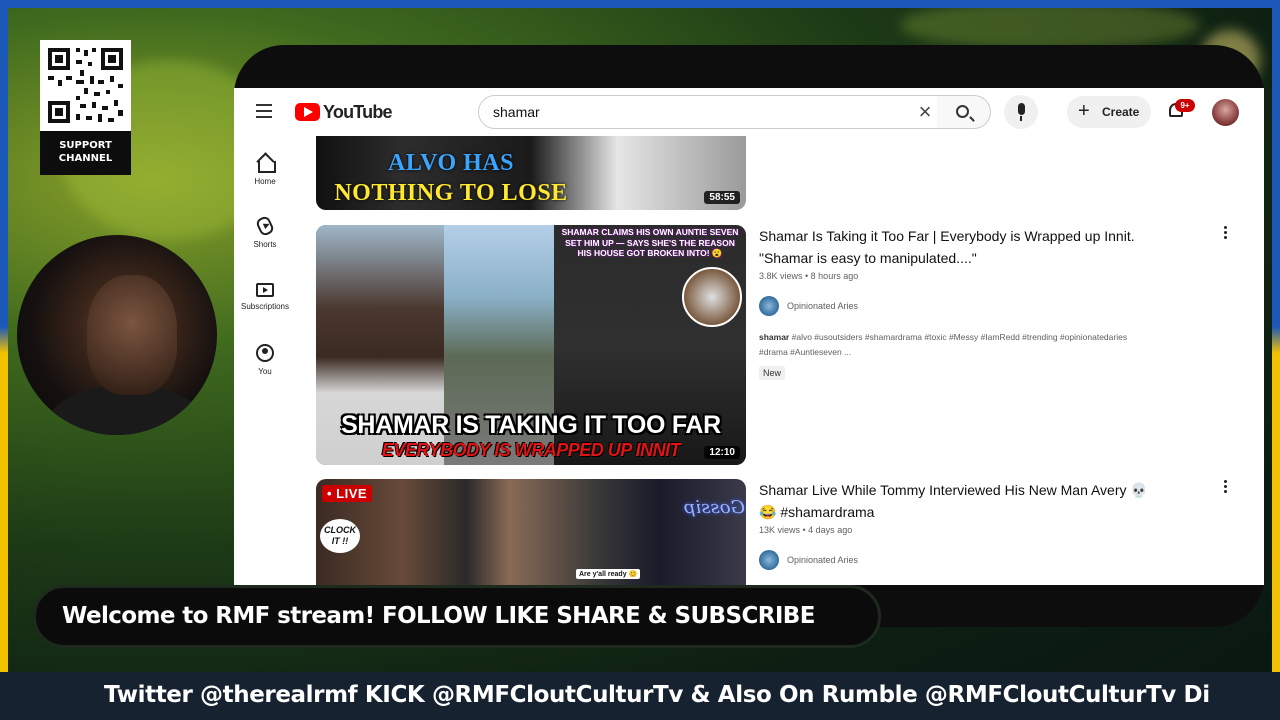 The width and height of the screenshot is (1280, 720). I want to click on thumbnail-headline: SHAMAR IS TAKING IT TOO FAR, so click(531, 425).